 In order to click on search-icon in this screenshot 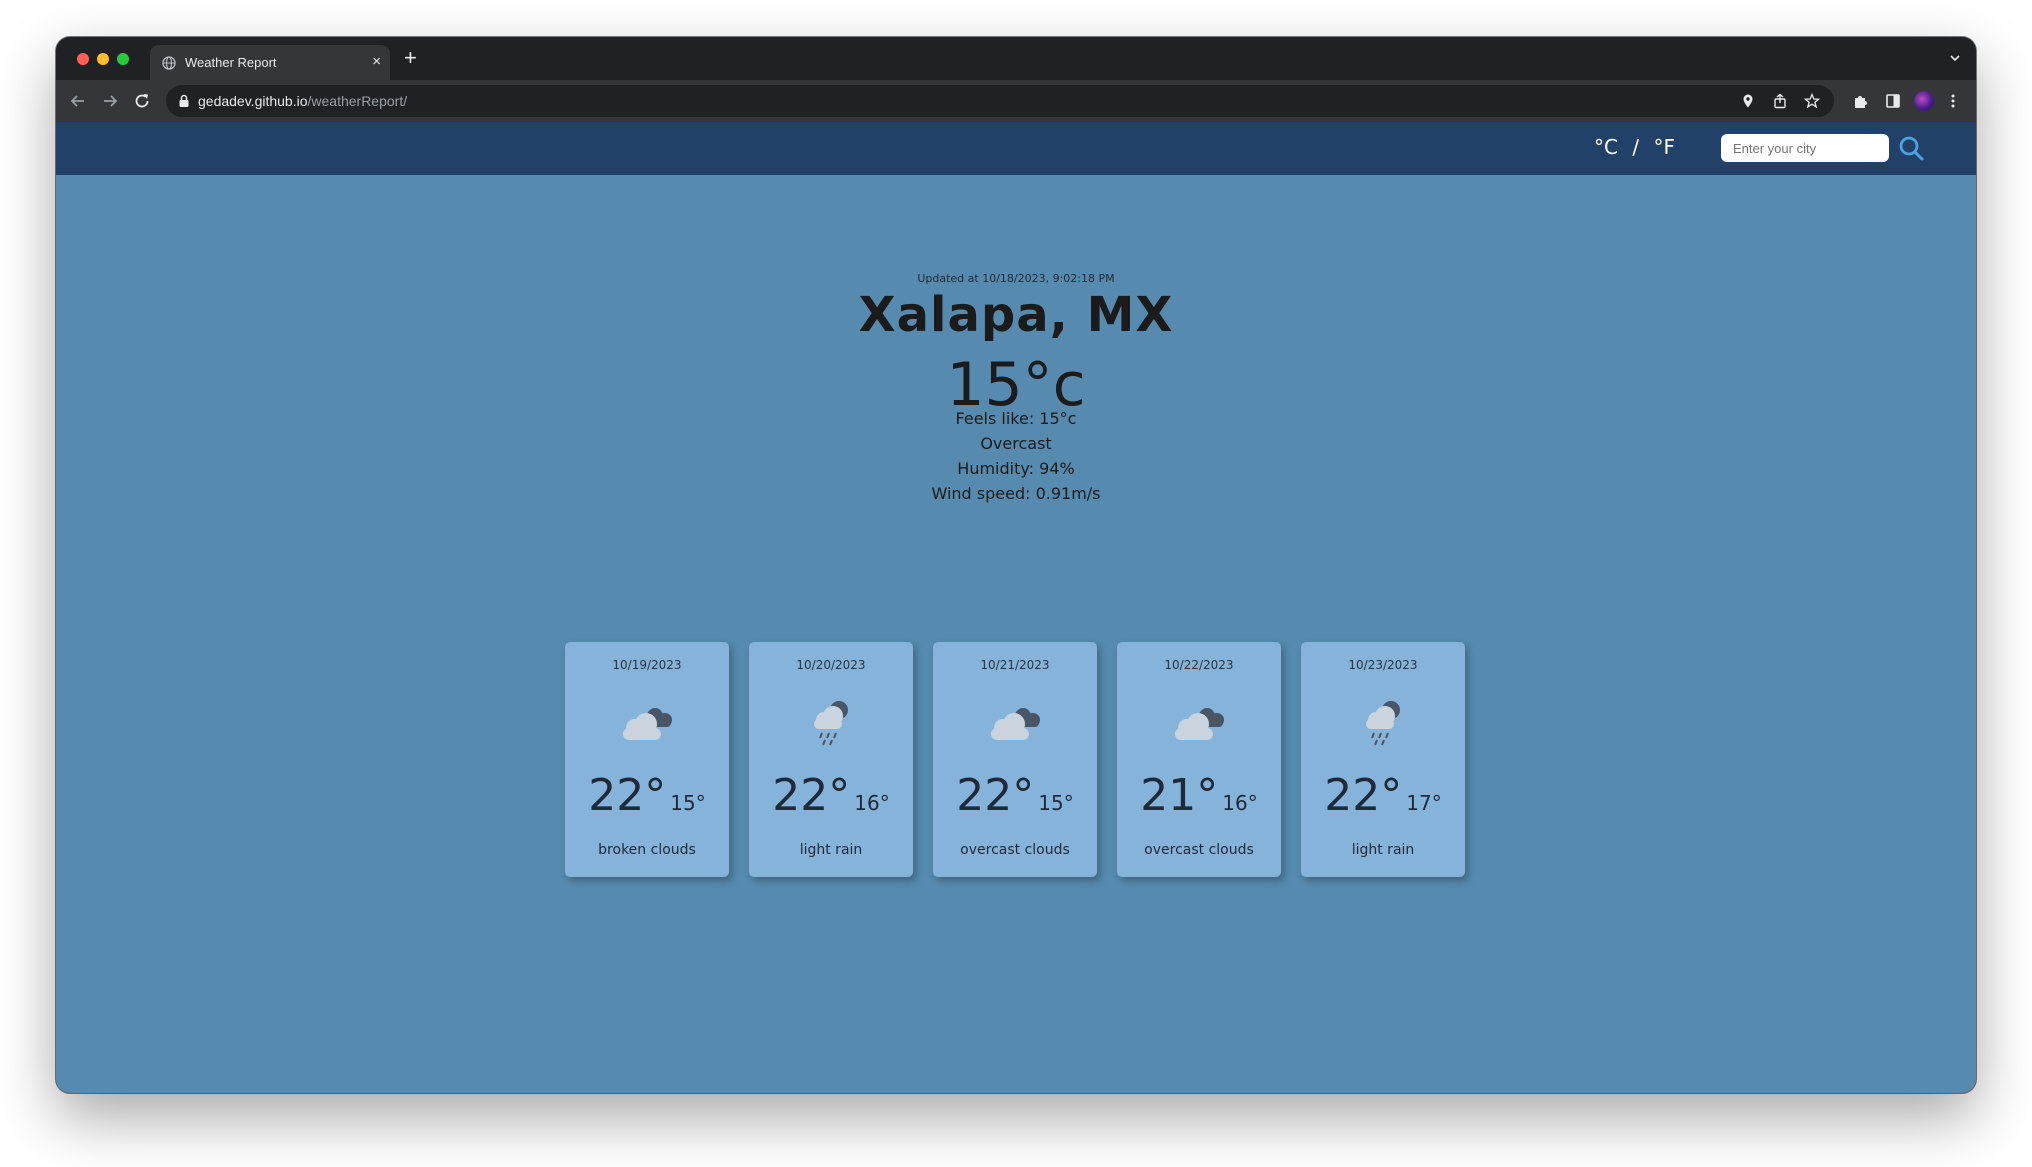, I will do `click(1911, 148)`.